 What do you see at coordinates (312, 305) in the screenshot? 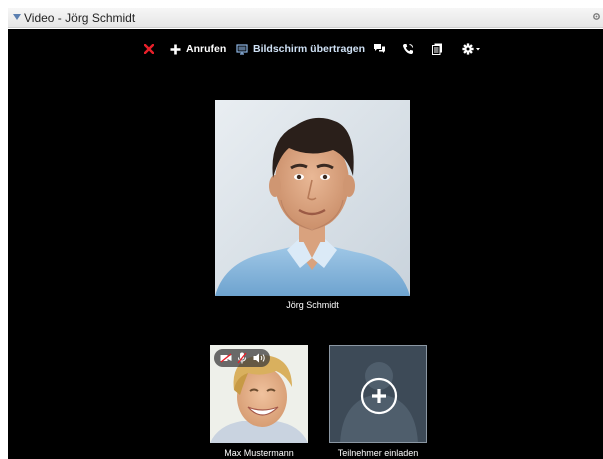
I see `main-participant-name: Jörg Schmidt` at bounding box center [312, 305].